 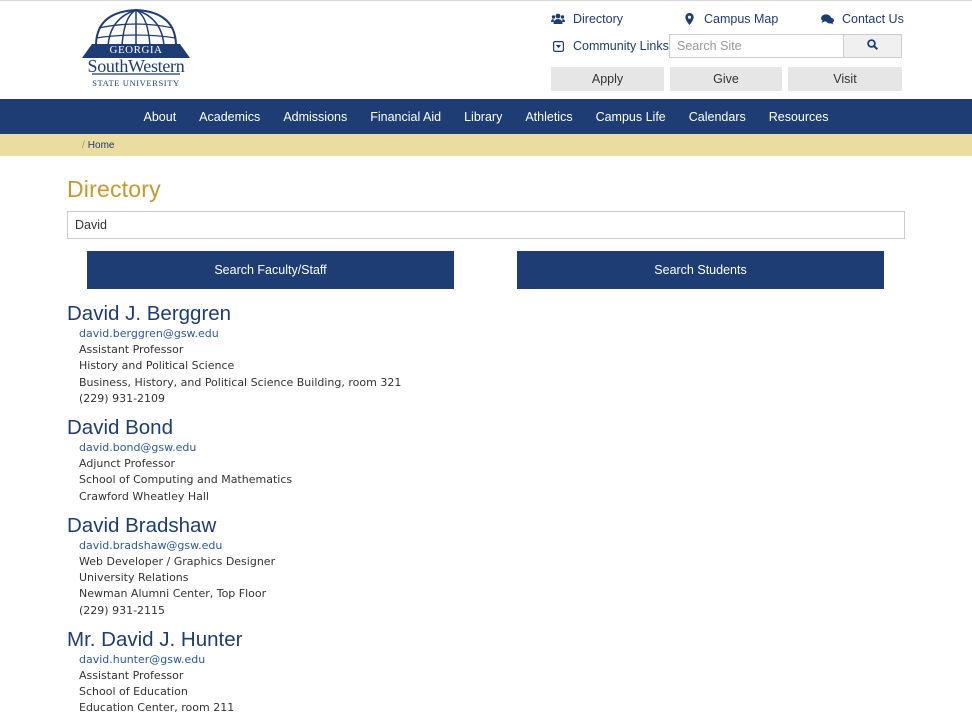 I want to click on nav-calendars: Calendars, so click(x=717, y=117).